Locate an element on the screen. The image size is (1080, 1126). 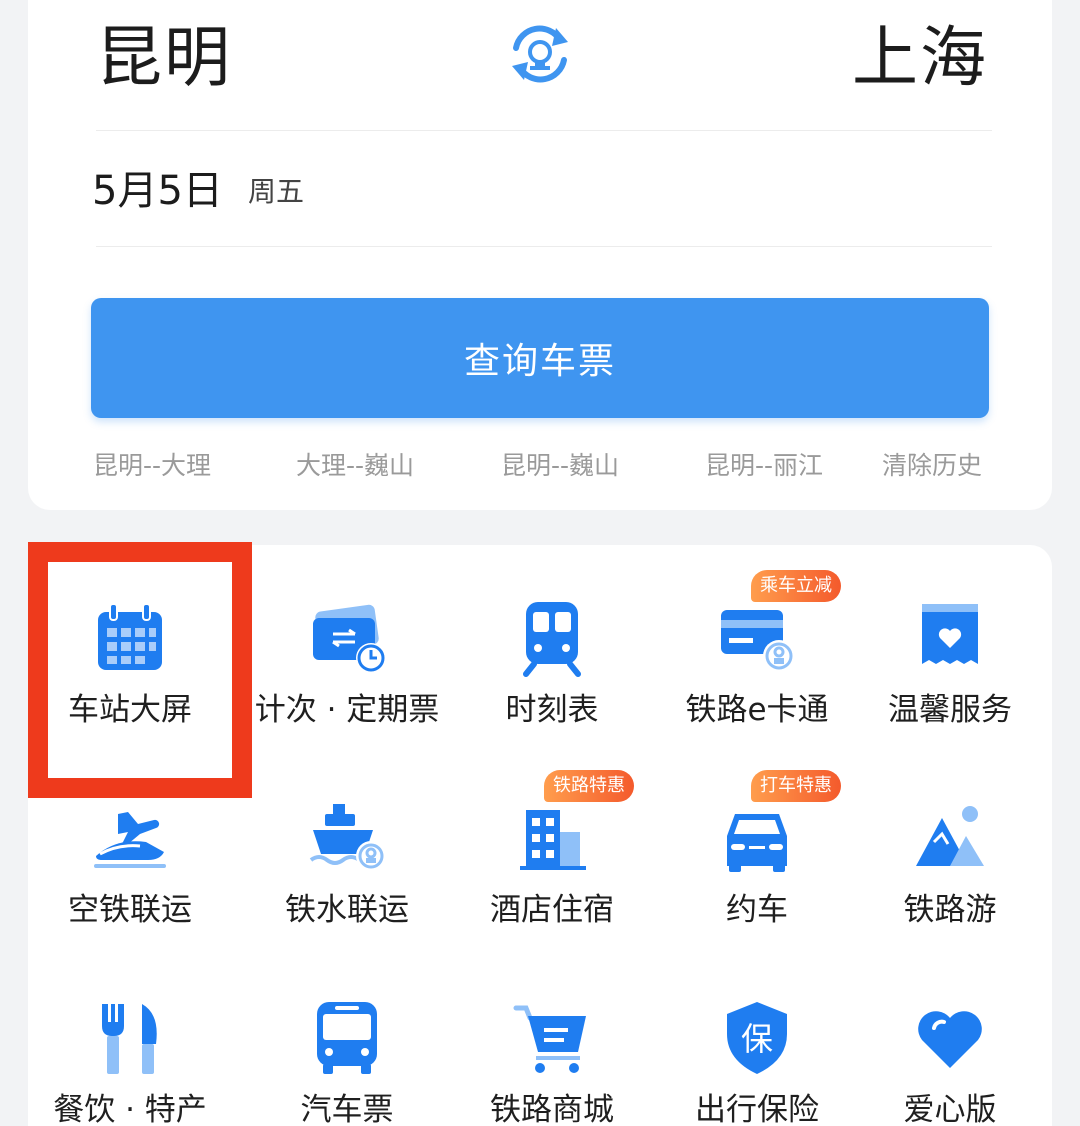
service-rail-tour: 铁路游 is located at coordinates (950, 848).